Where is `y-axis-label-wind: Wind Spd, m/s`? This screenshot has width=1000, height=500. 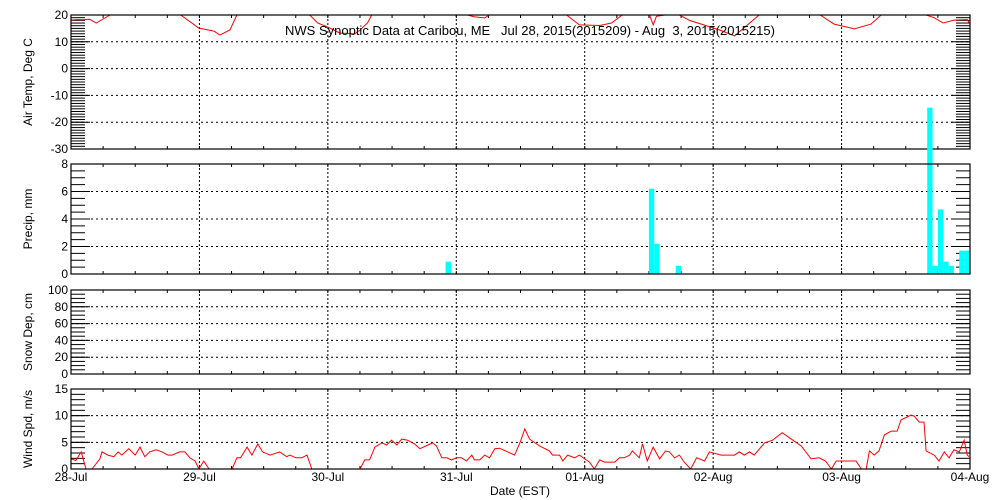 y-axis-label-wind: Wind Spd, m/s is located at coordinates (28, 429).